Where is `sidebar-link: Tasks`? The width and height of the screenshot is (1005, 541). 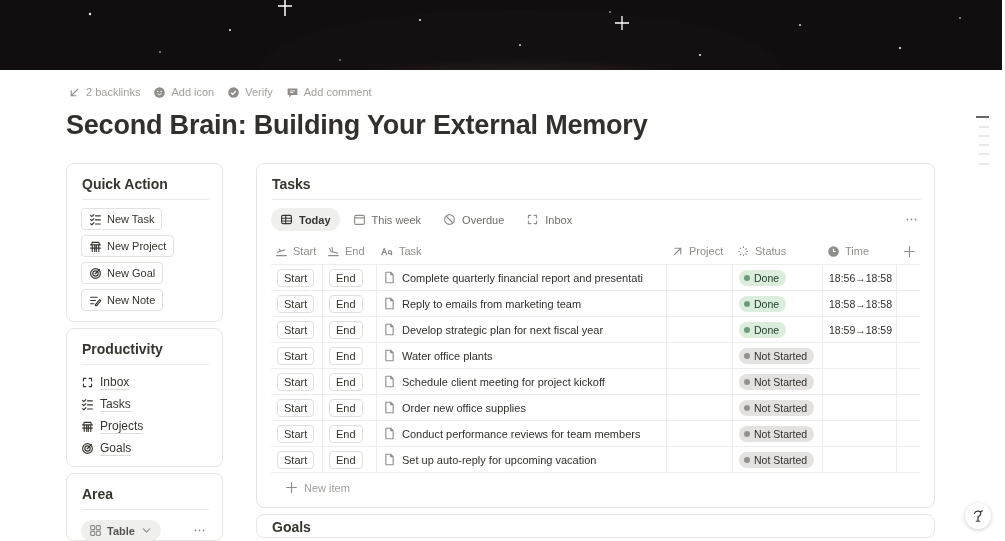
sidebar-link: Tasks is located at coordinates (115, 405).